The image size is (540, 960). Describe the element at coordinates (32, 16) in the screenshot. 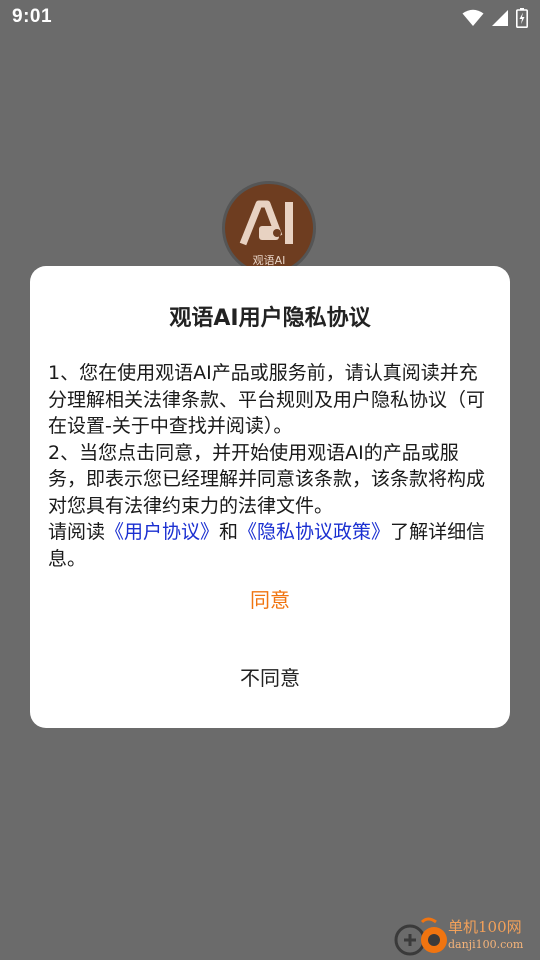

I see `status-time: 9:01` at that location.